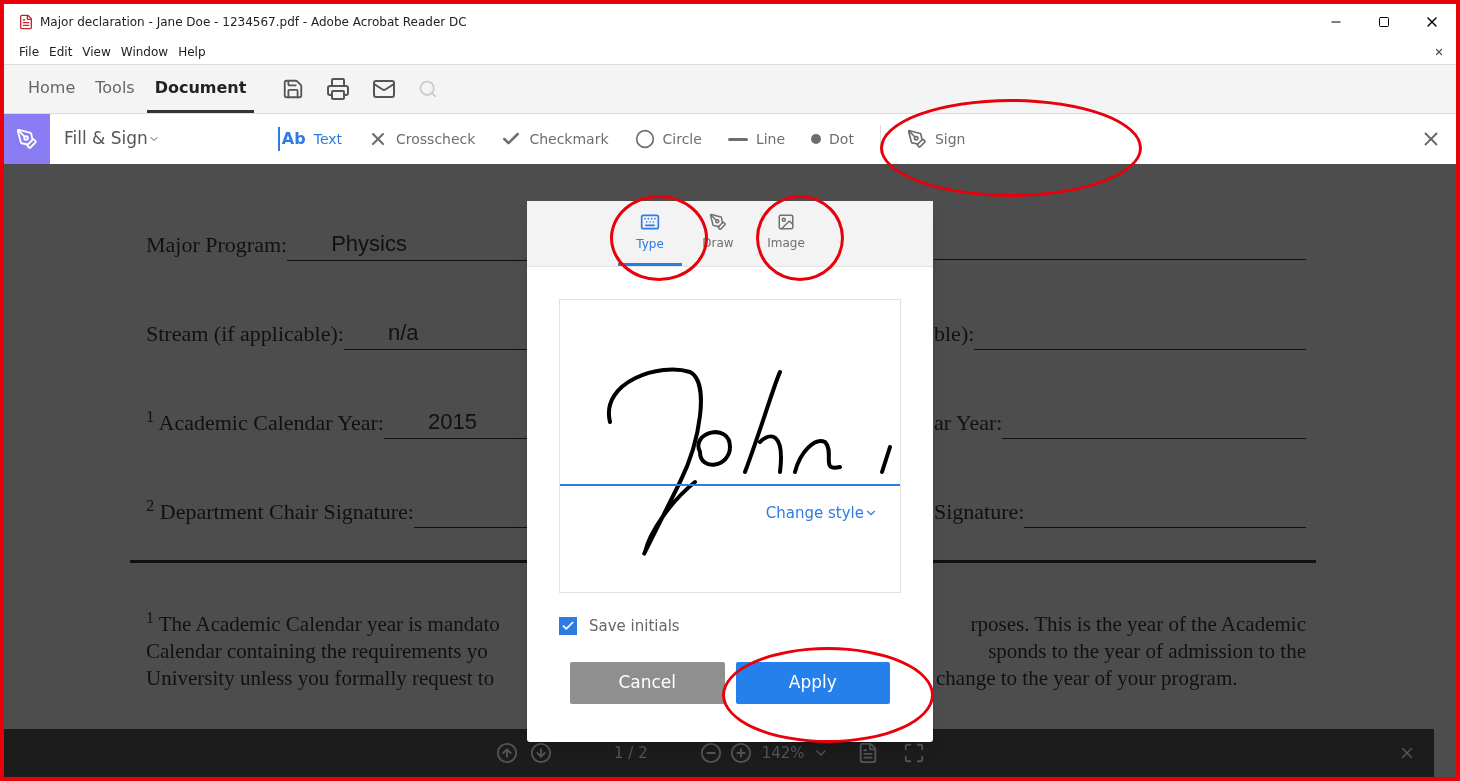  I want to click on footnote-text: sponds to the year of admission to the, so click(1146, 651).